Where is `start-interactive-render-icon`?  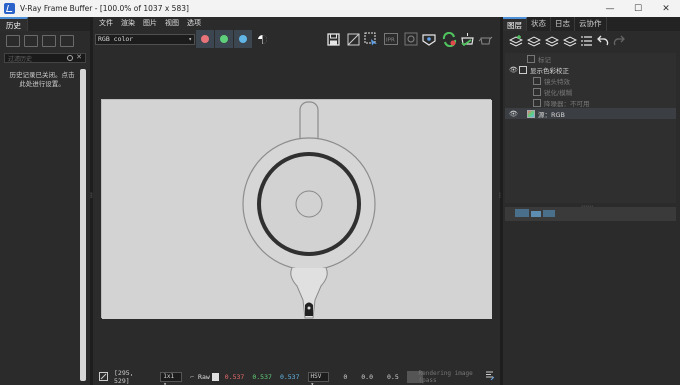 start-interactive-render-icon is located at coordinates (449, 39).